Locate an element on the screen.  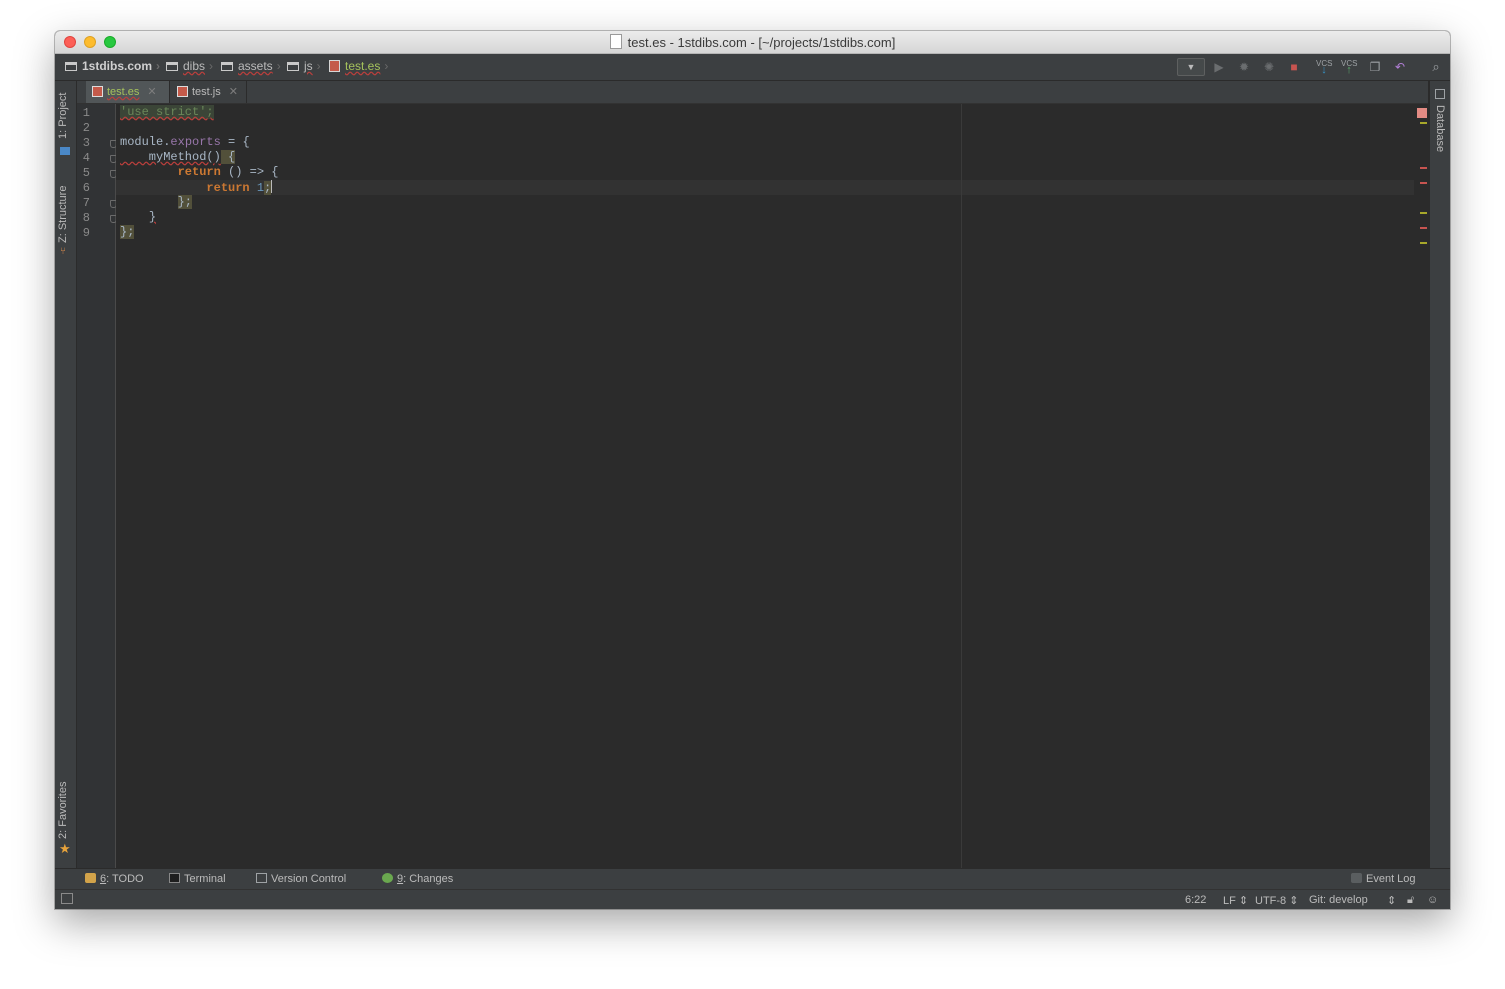
line-number: 6 is located at coordinates (86, 188).